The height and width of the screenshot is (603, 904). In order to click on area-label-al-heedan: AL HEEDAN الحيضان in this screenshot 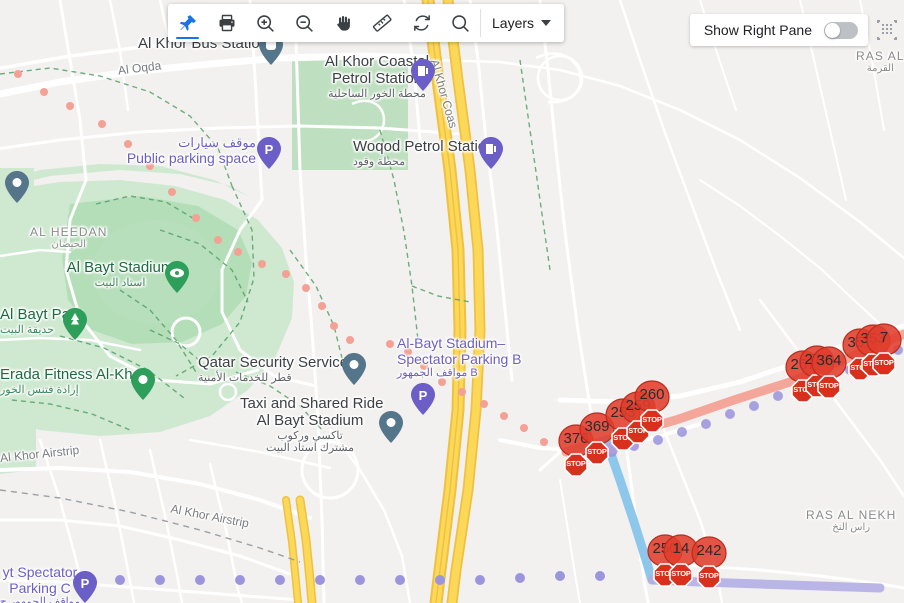, I will do `click(69, 238)`.